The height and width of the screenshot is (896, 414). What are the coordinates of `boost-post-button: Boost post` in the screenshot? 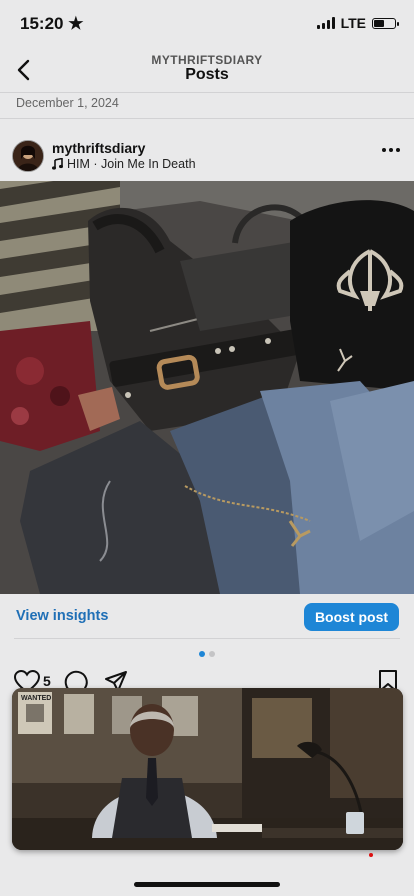 It's located at (351, 617).